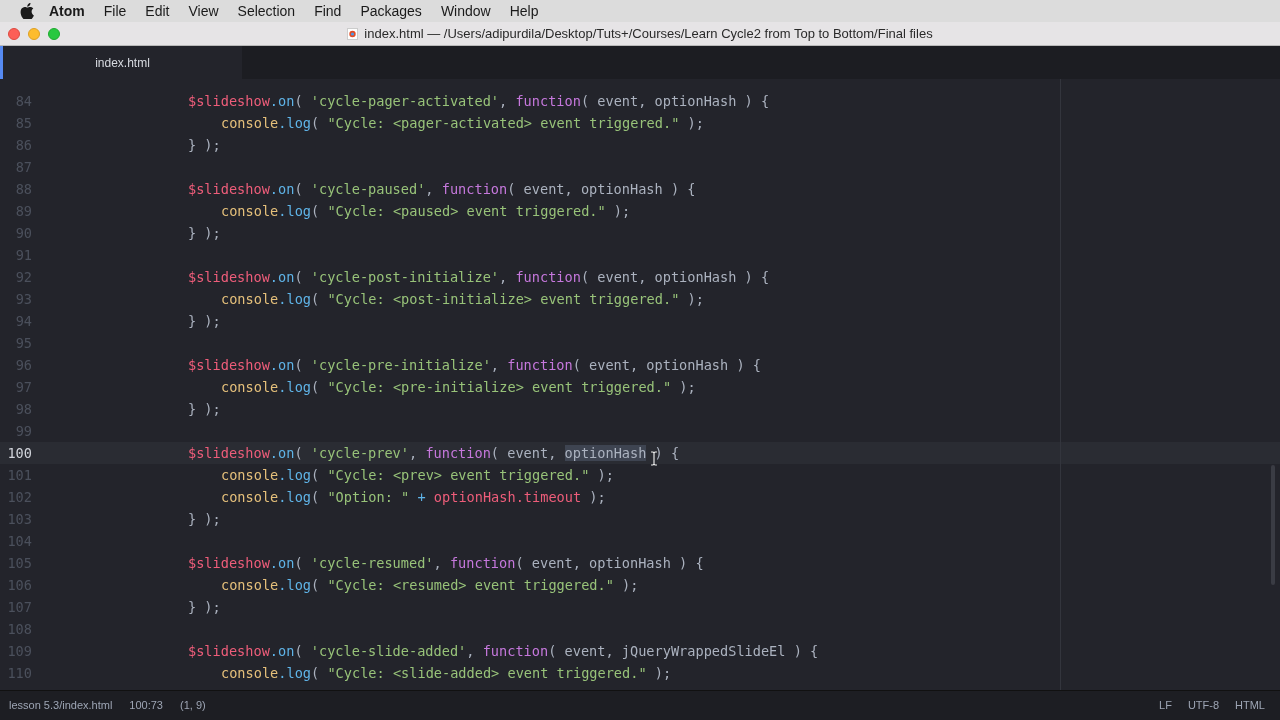  Describe the element at coordinates (426, 211) in the screenshot. I see `code-line: console.log( "Cycle: <paused> event triggered." );` at that location.